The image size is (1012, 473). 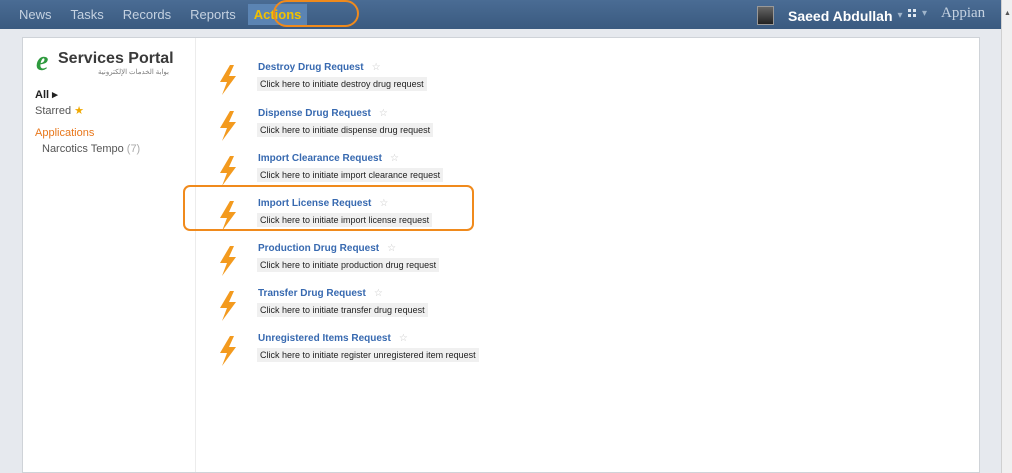 What do you see at coordinates (83, 149) in the screenshot?
I see `app-name: Narcotics Tempo` at bounding box center [83, 149].